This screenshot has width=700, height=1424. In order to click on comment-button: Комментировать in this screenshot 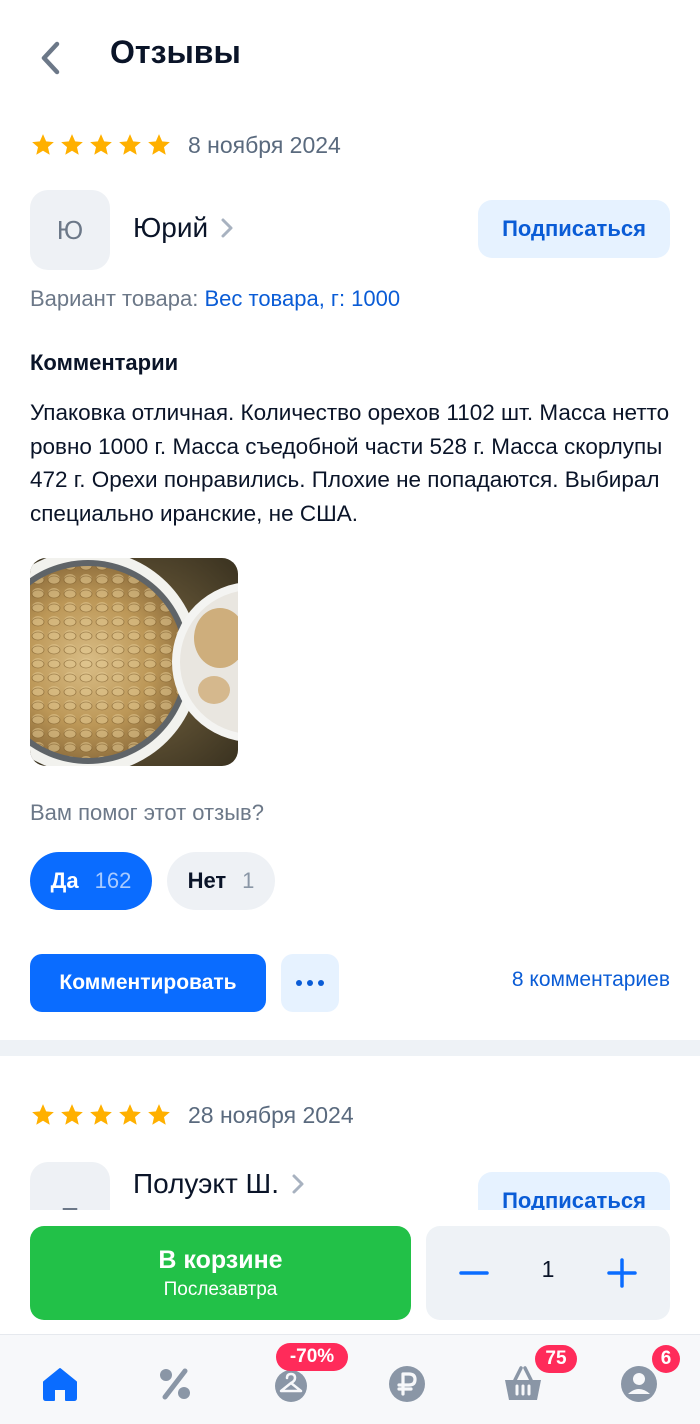, I will do `click(148, 983)`.